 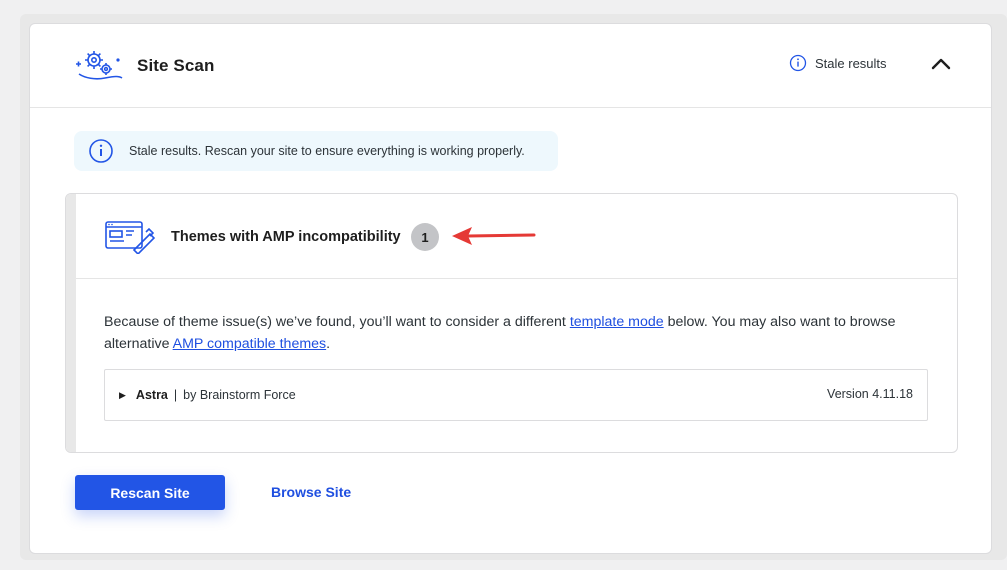 What do you see at coordinates (851, 63) in the screenshot?
I see `stale-results-label: Stale results` at bounding box center [851, 63].